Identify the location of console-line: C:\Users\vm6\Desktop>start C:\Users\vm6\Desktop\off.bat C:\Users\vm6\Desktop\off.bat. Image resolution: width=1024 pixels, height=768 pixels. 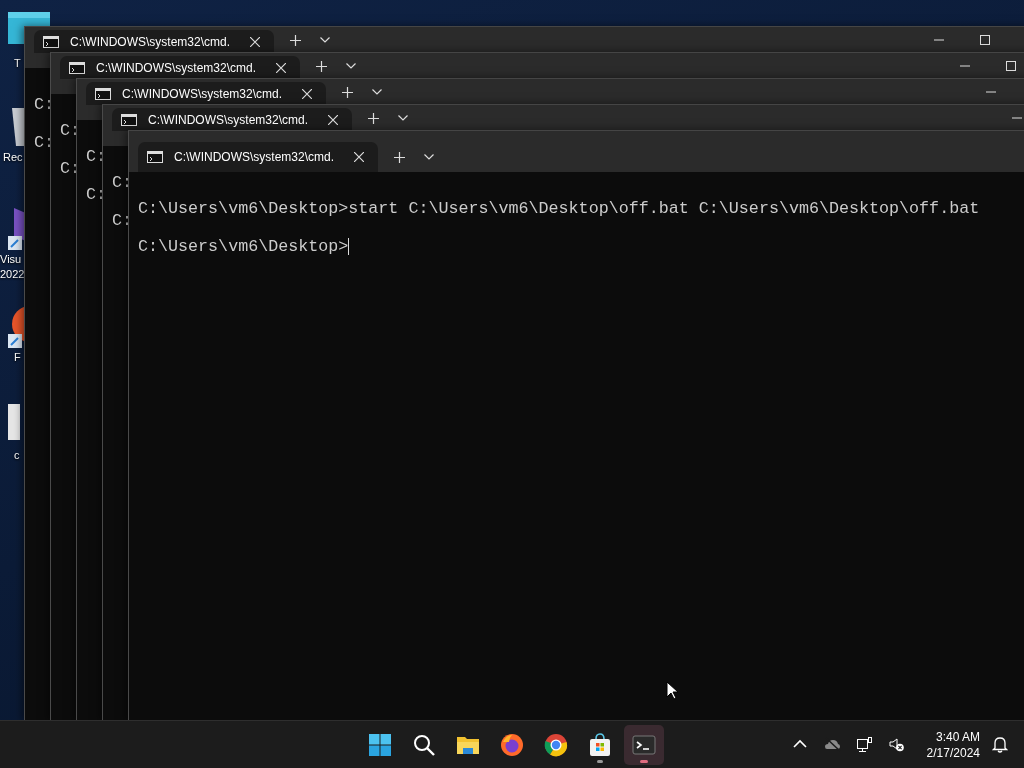
(559, 208).